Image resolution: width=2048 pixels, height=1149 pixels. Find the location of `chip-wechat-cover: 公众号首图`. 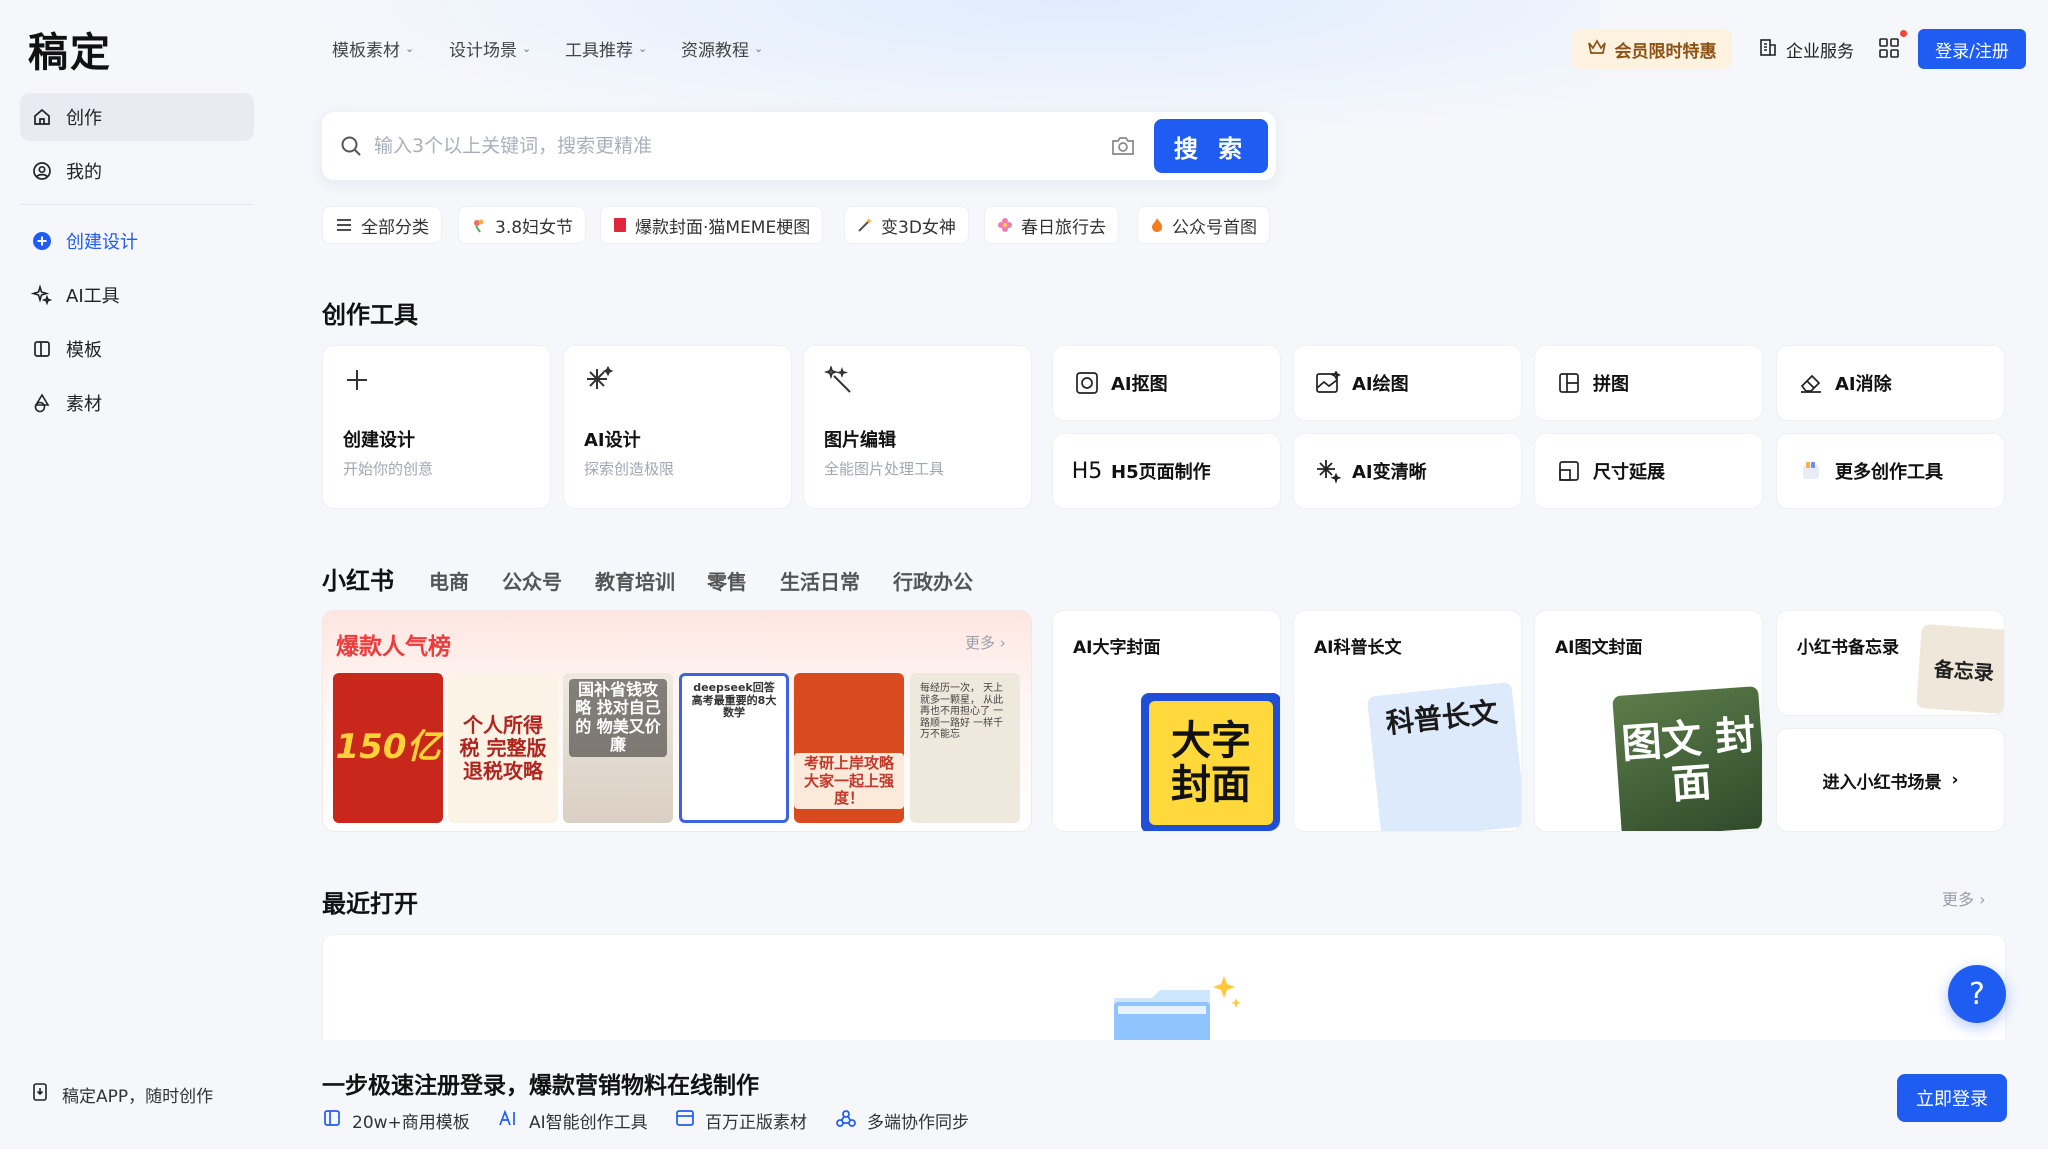

chip-wechat-cover: 公众号首图 is located at coordinates (1203, 225).